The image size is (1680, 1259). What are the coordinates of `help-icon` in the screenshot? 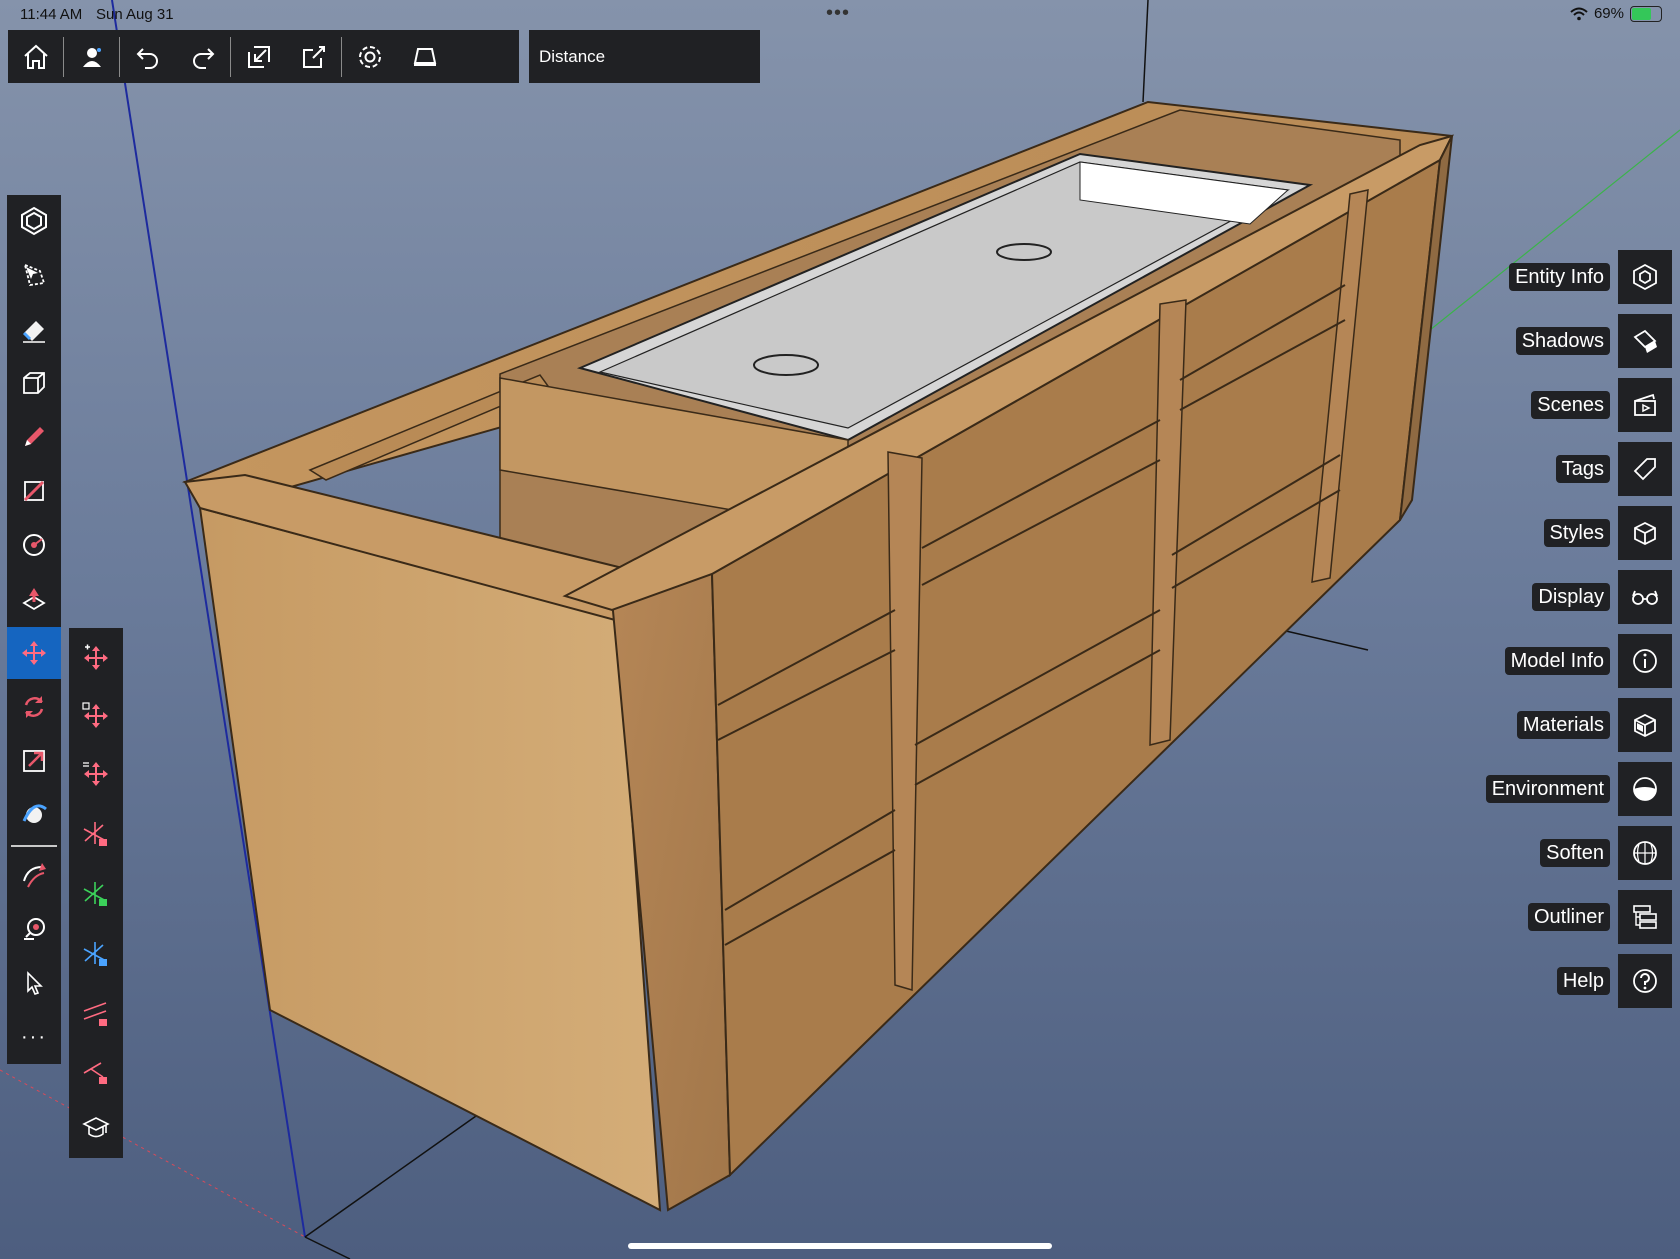 It's located at (1645, 981).